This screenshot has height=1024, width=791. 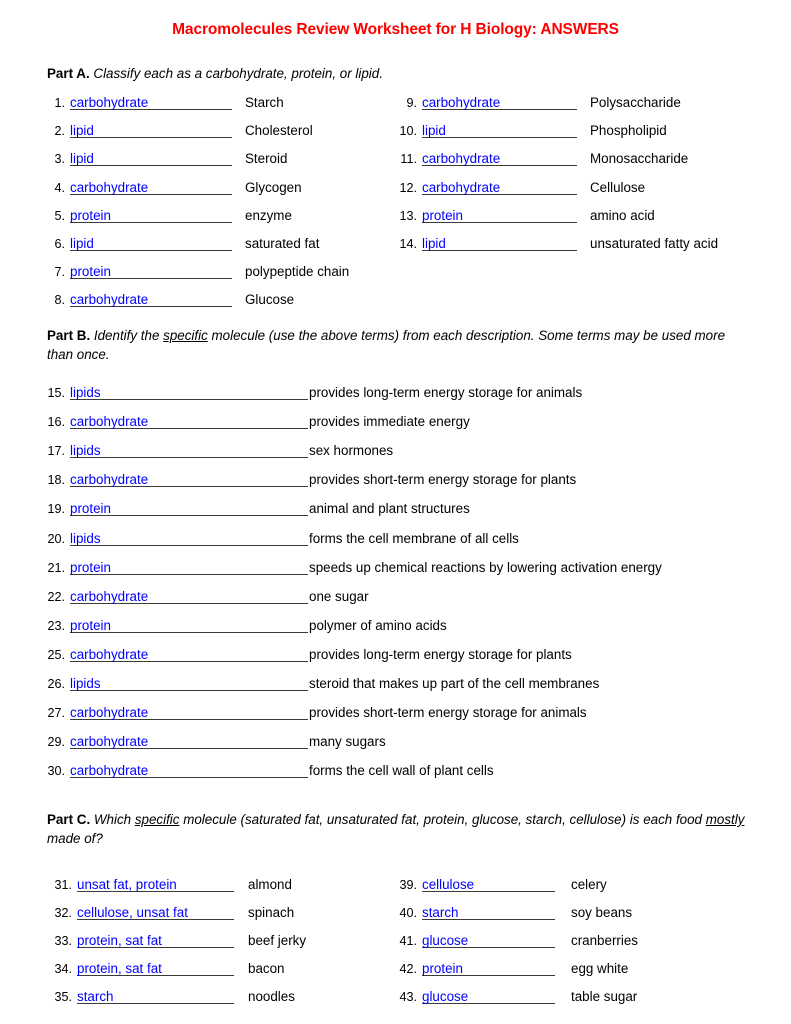 I want to click on answer-blank: cellulose, unsat fat, so click(x=155, y=913).